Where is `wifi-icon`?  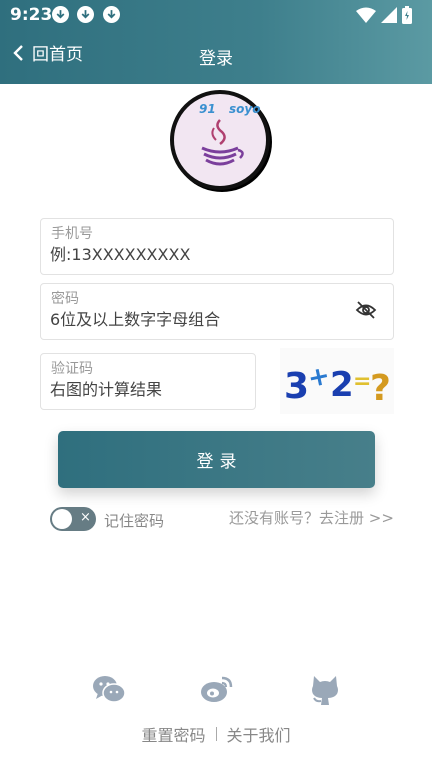 wifi-icon is located at coordinates (366, 15).